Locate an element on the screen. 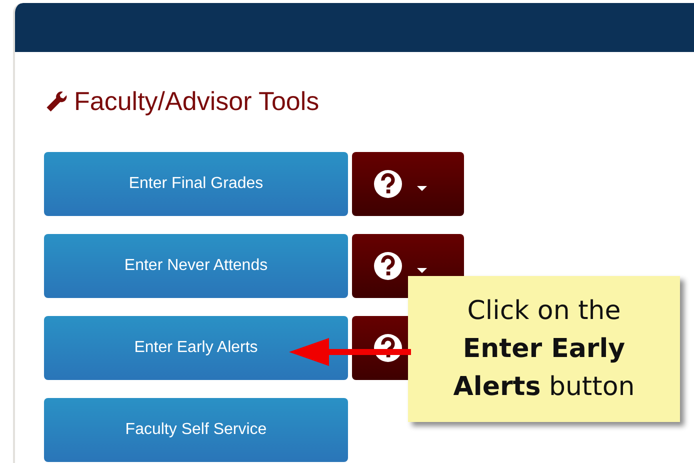 Image resolution: width=694 pixels, height=463 pixels. wrench-icon is located at coordinates (56, 101).